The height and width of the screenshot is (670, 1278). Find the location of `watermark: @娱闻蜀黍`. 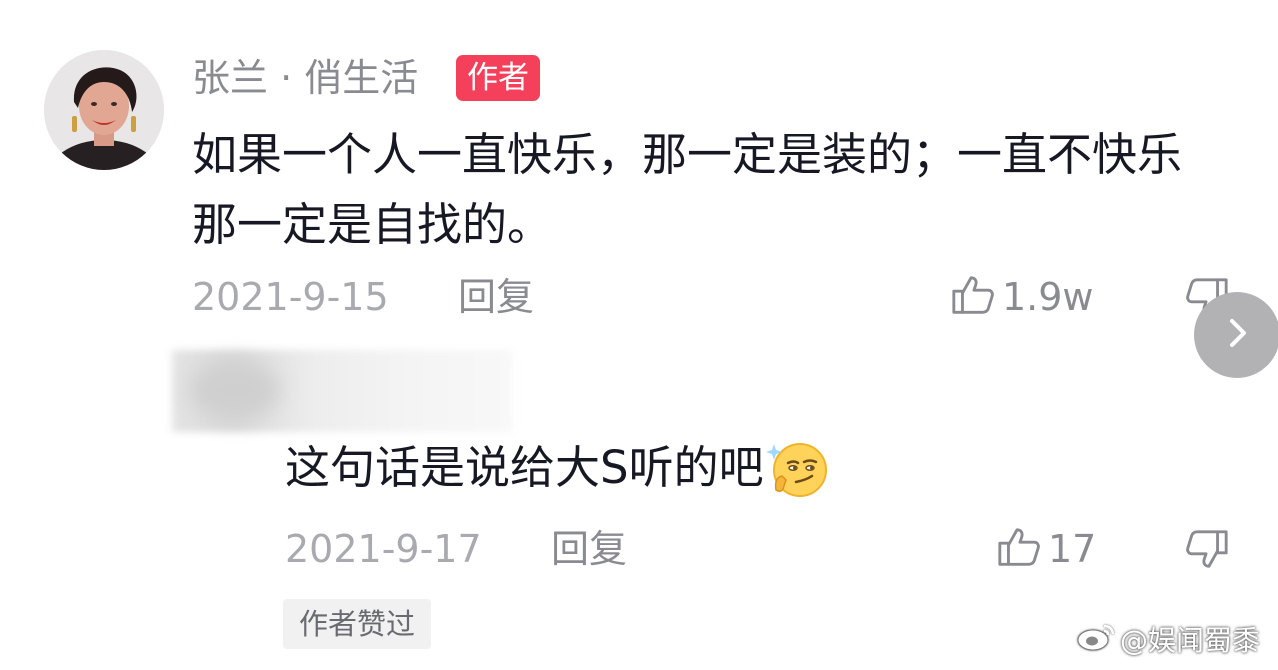

watermark: @娱闻蜀黍 is located at coordinates (1168, 641).